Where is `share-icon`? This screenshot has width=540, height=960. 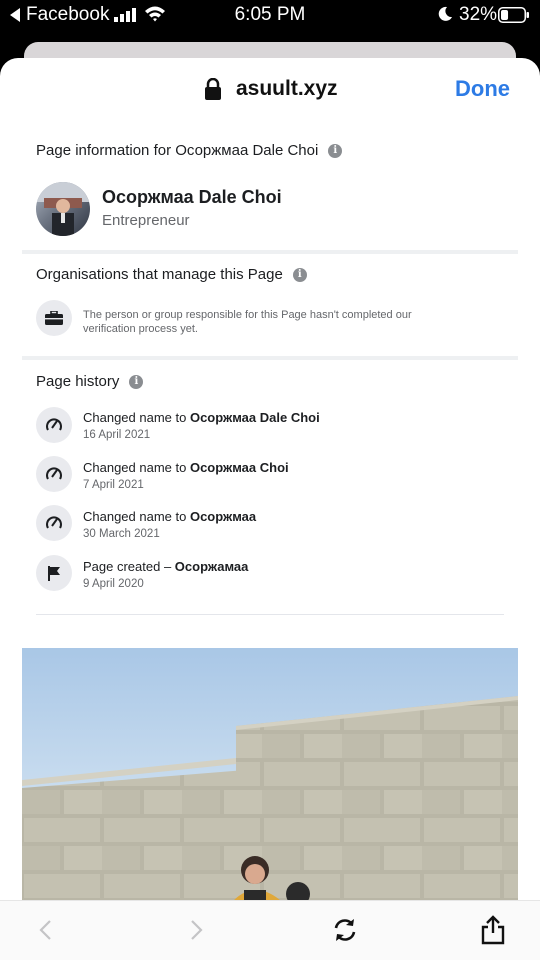 share-icon is located at coordinates (493, 930).